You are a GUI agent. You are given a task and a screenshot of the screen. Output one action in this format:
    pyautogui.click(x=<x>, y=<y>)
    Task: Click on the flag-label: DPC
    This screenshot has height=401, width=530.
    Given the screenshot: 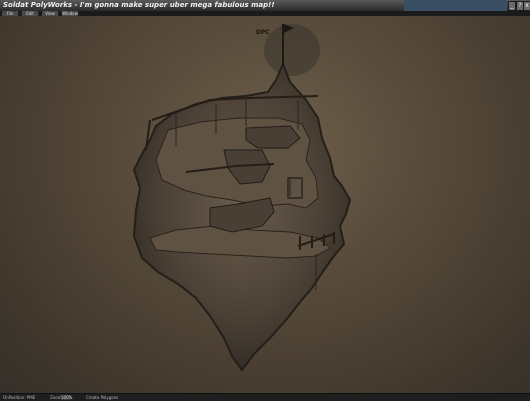 What is the action you would take?
    pyautogui.click(x=263, y=32)
    